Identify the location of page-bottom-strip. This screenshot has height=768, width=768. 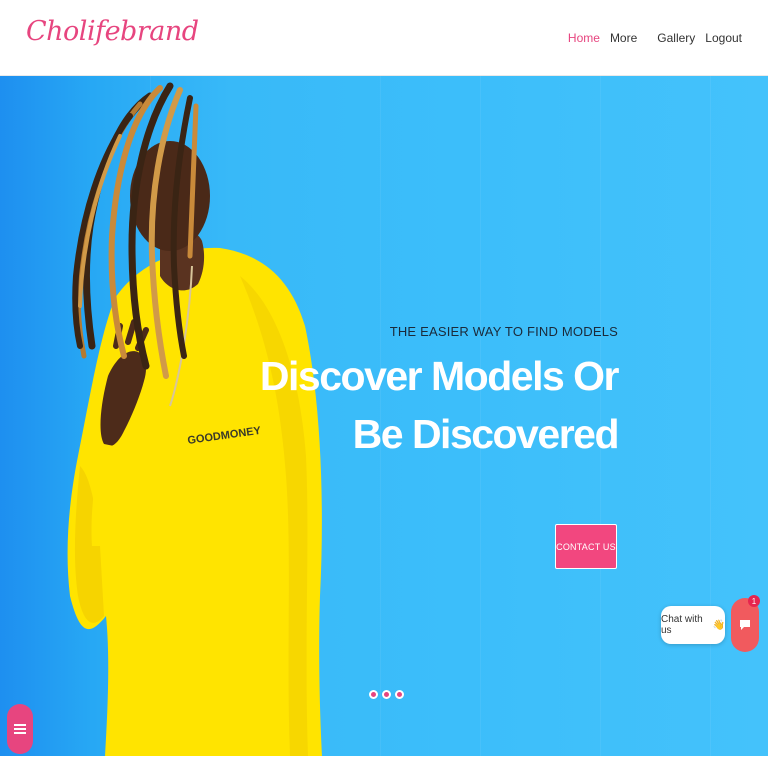
(384, 762).